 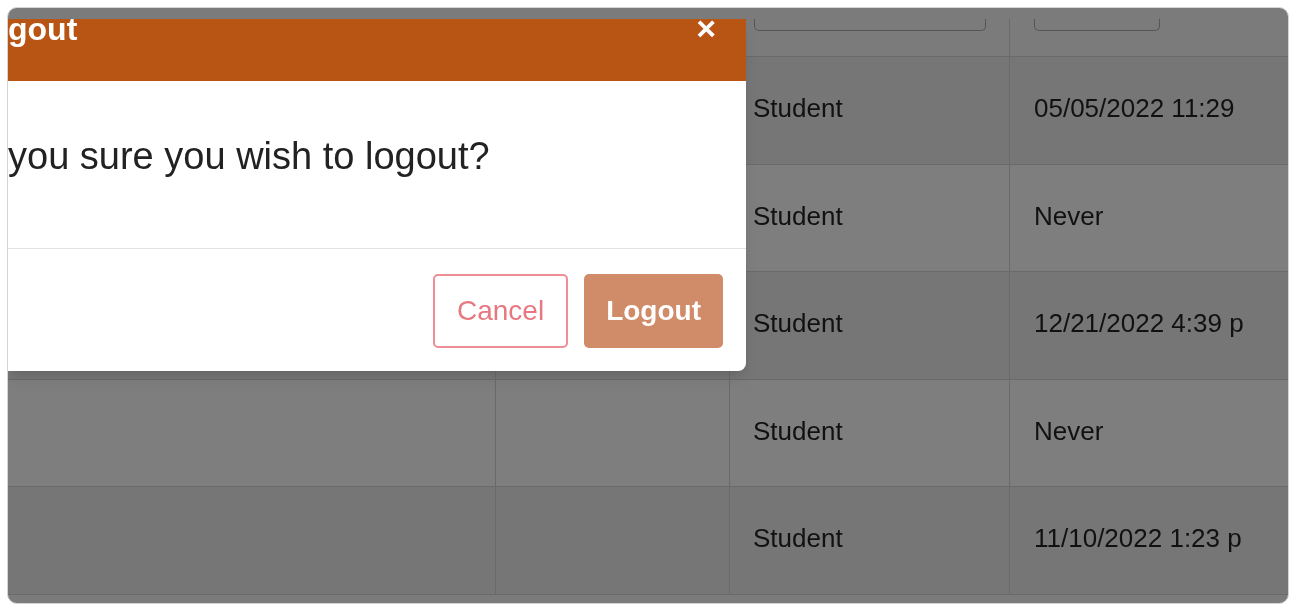 I want to click on logout-button: Logout, so click(x=653, y=311).